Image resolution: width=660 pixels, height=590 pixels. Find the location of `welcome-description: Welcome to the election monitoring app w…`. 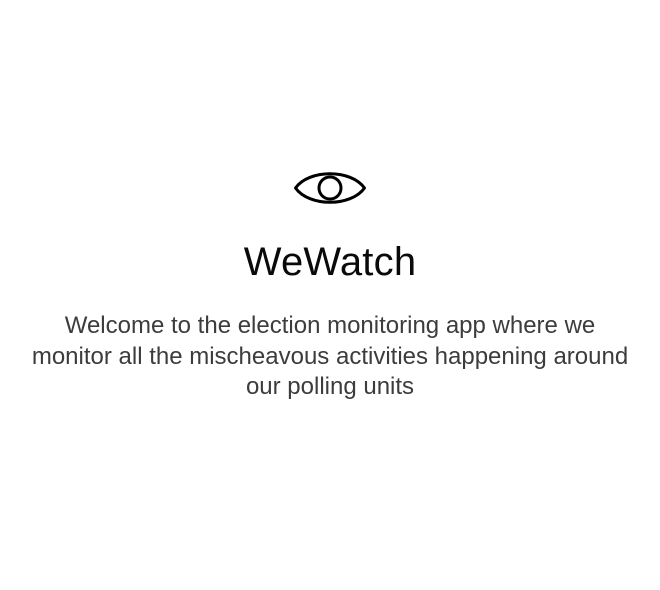

welcome-description: Welcome to the election monitoring app w… is located at coordinates (330, 356).